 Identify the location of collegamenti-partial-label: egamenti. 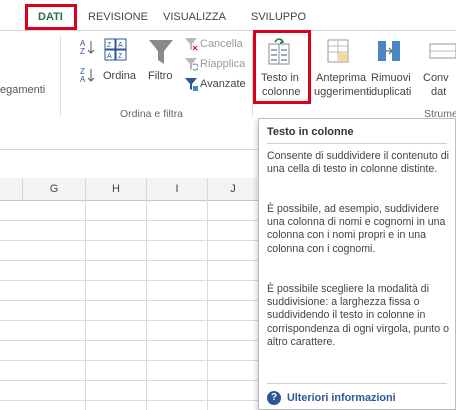
(22, 90).